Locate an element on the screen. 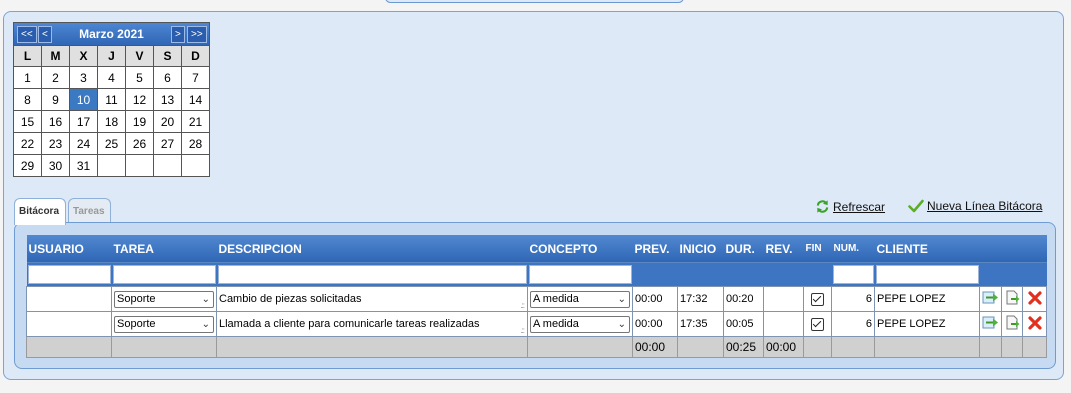  prev-month-button: < is located at coordinates (45, 34).